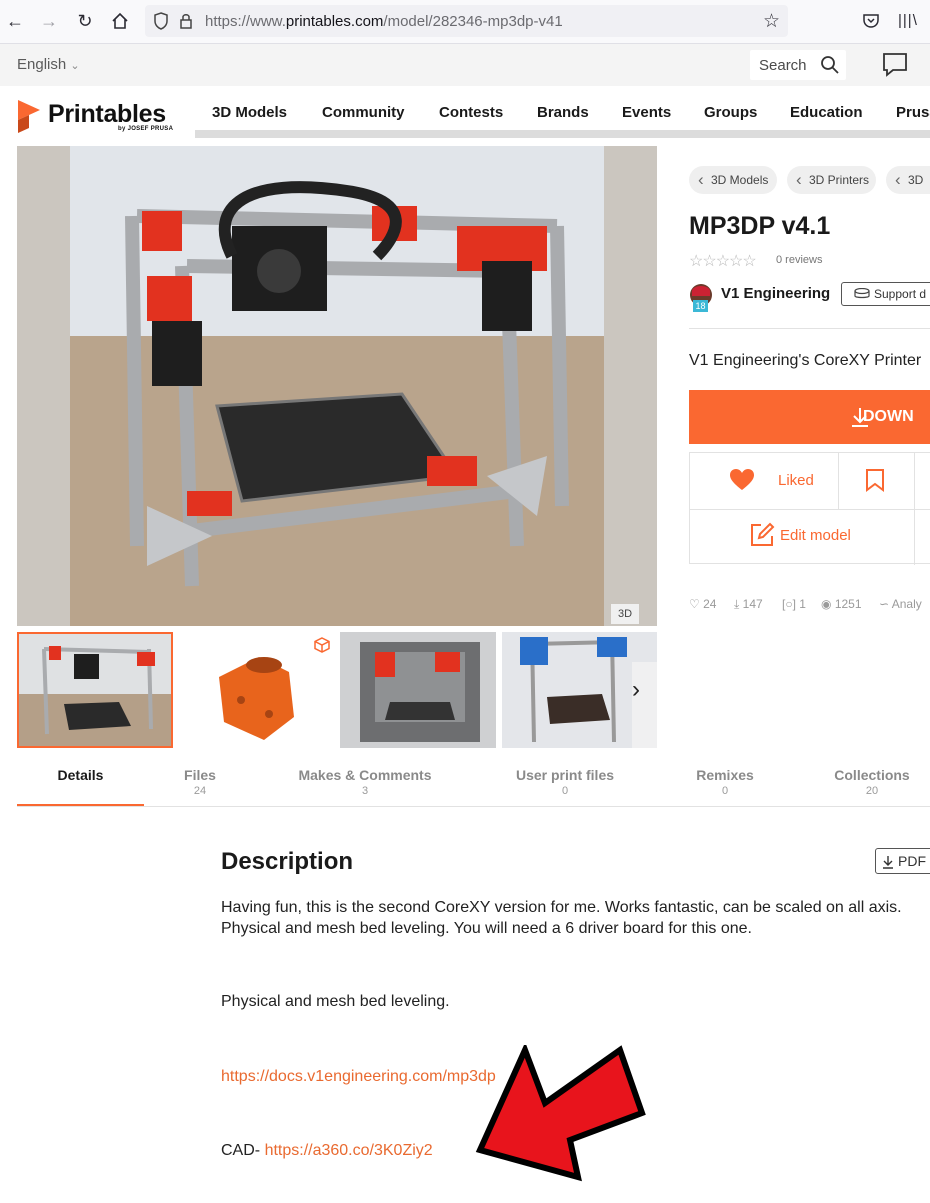  What do you see at coordinates (473, 806) in the screenshot?
I see `tabs-divider` at bounding box center [473, 806].